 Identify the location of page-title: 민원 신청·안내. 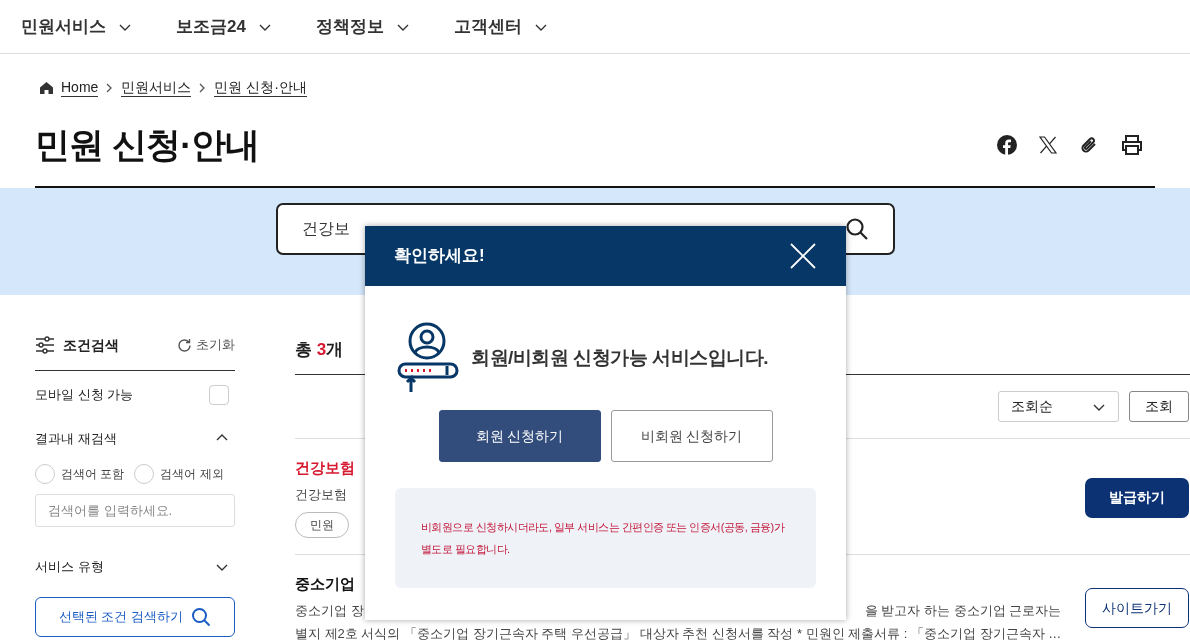
(147, 145).